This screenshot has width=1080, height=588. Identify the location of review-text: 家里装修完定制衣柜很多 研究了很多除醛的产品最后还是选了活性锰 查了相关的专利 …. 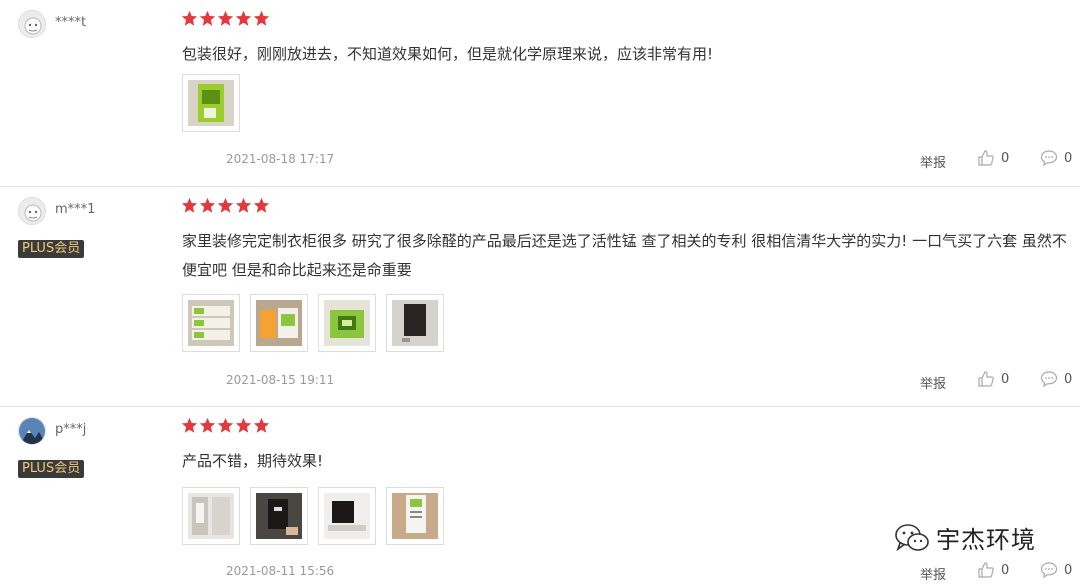
(624, 255).